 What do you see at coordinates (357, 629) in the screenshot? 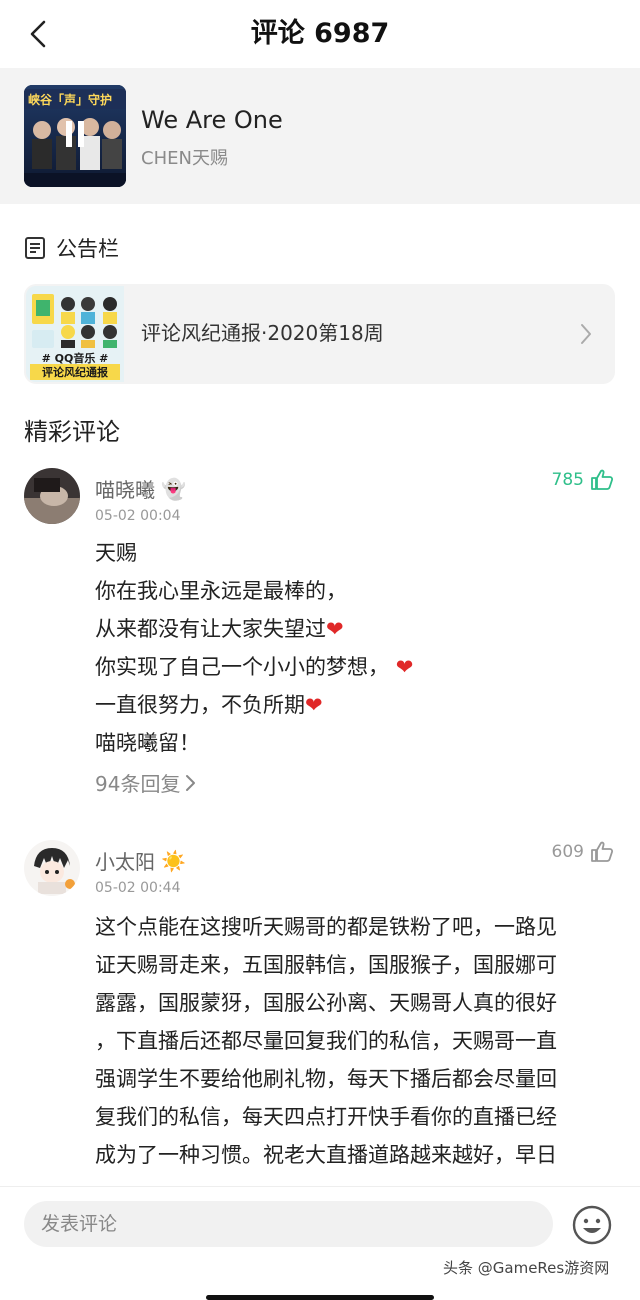
I see `comment-line-with-heart: 从来都没有让大家失望过❤` at bounding box center [357, 629].